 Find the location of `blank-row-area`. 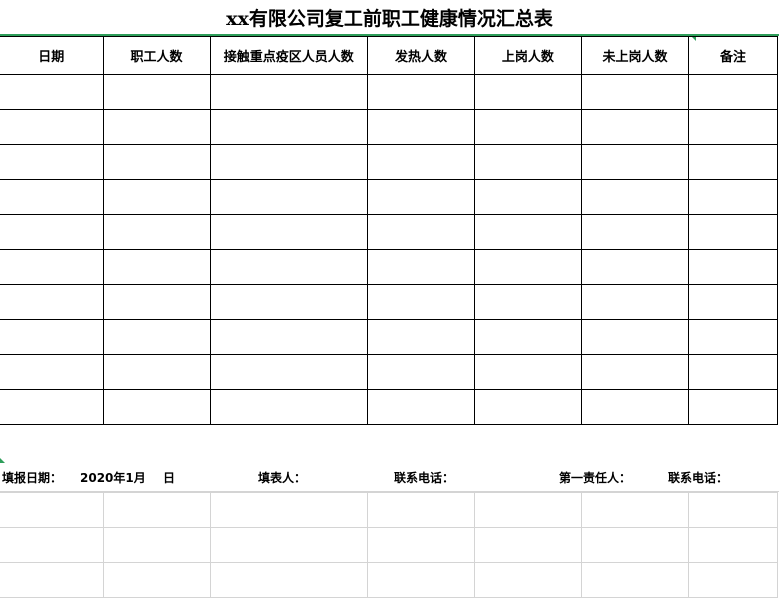

blank-row-area is located at coordinates (389, 444).